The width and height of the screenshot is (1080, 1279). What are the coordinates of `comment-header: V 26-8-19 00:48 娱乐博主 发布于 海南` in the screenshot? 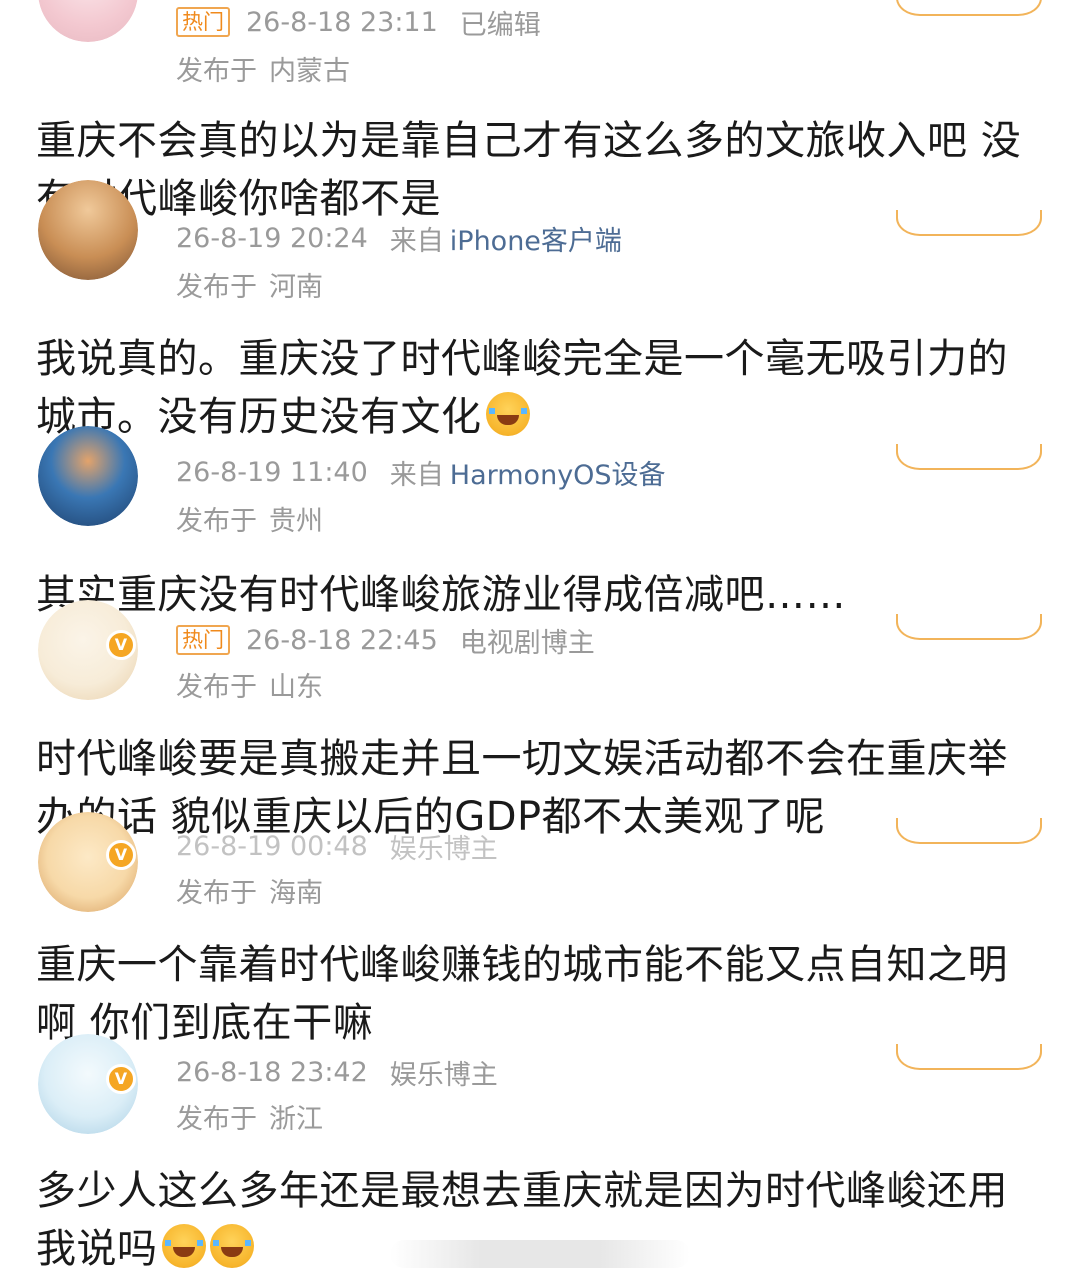 It's located at (540, 869).